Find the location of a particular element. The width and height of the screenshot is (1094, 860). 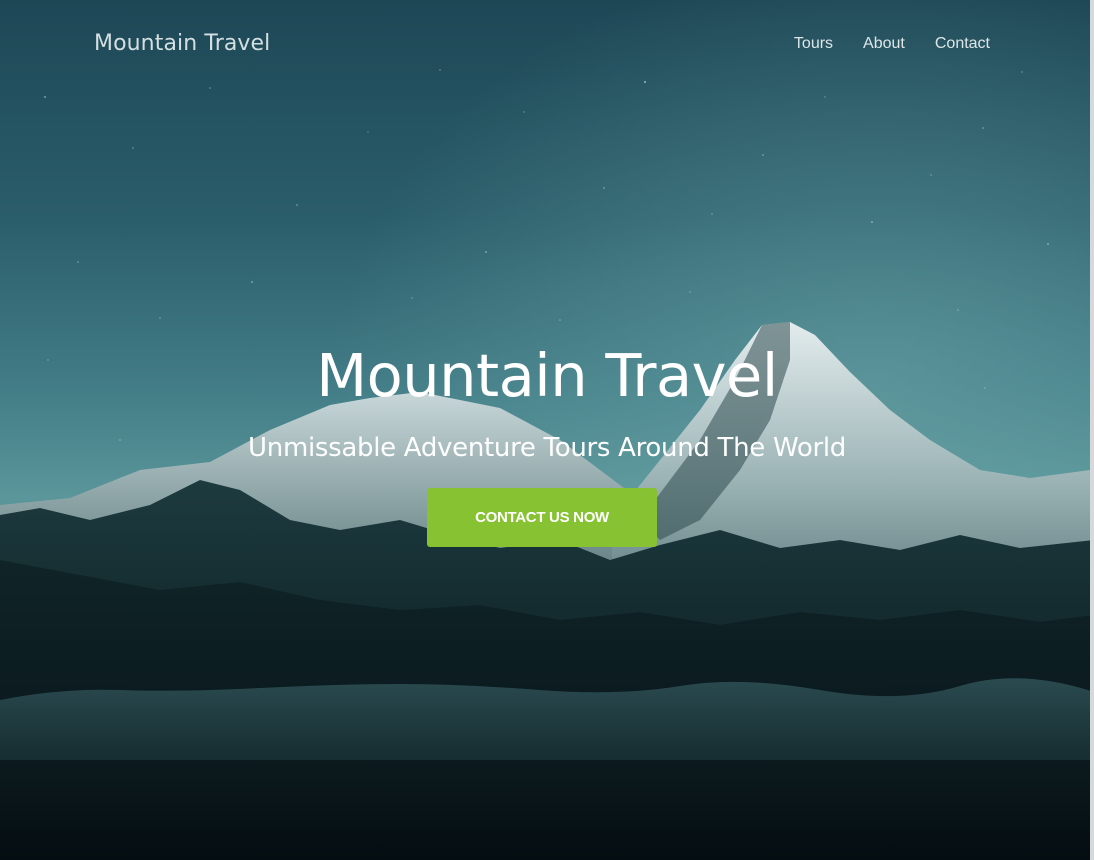

nav-link-tours: Tours is located at coordinates (813, 44).